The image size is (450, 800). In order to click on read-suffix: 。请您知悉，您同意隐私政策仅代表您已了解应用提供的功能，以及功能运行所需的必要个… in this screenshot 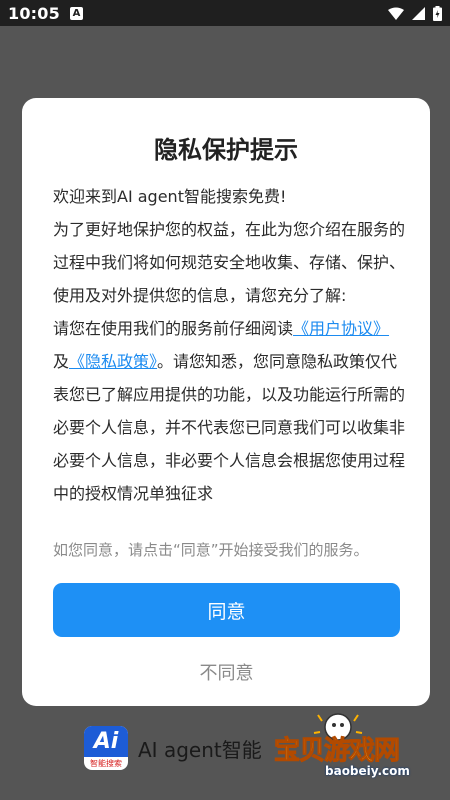, I will do `click(229, 427)`.